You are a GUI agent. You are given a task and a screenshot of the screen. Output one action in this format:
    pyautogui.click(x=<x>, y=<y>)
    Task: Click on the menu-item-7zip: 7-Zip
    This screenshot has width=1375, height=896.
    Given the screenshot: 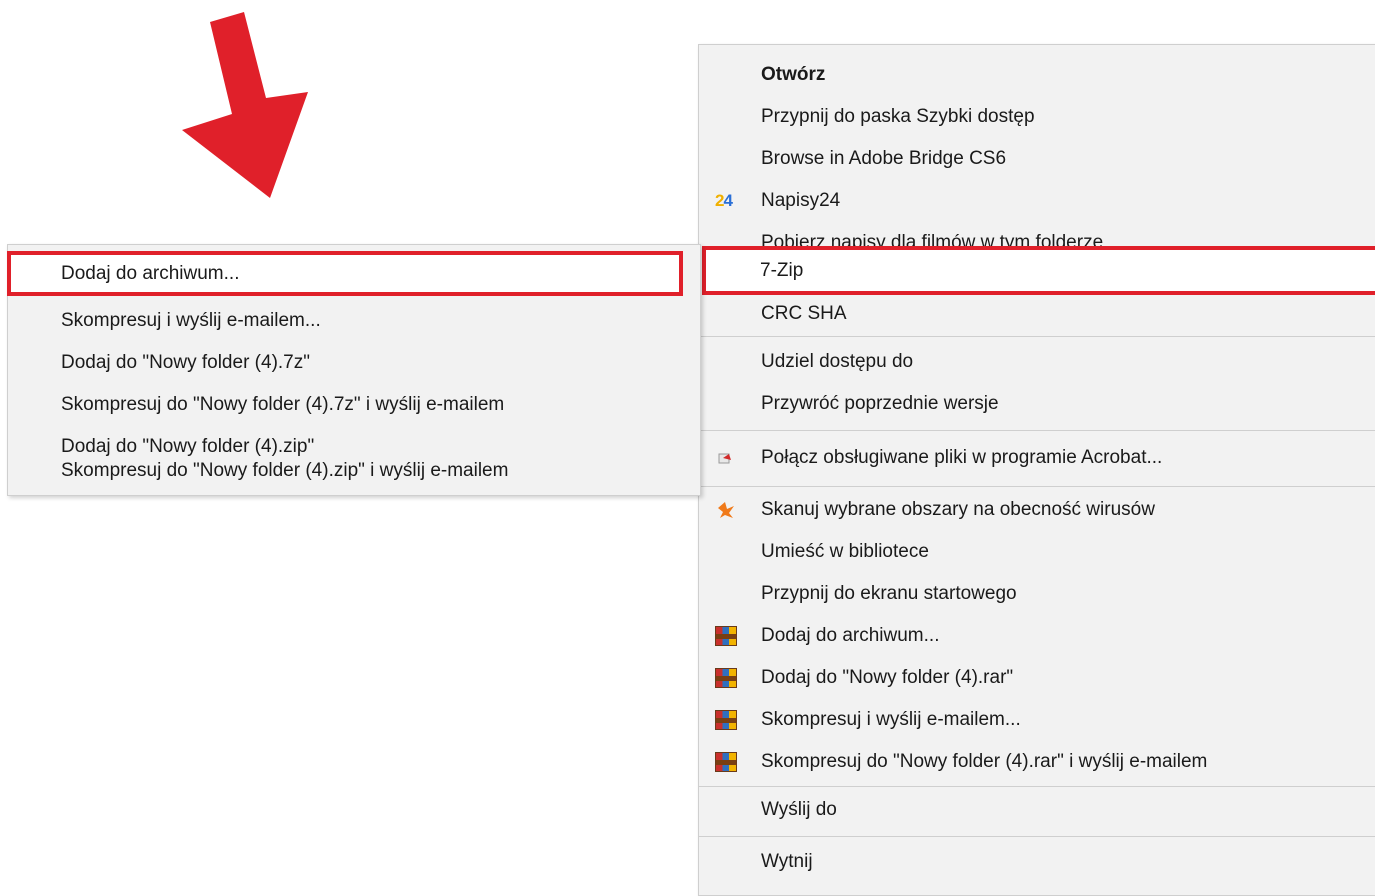 What is the action you would take?
    pyautogui.click(x=1038, y=270)
    